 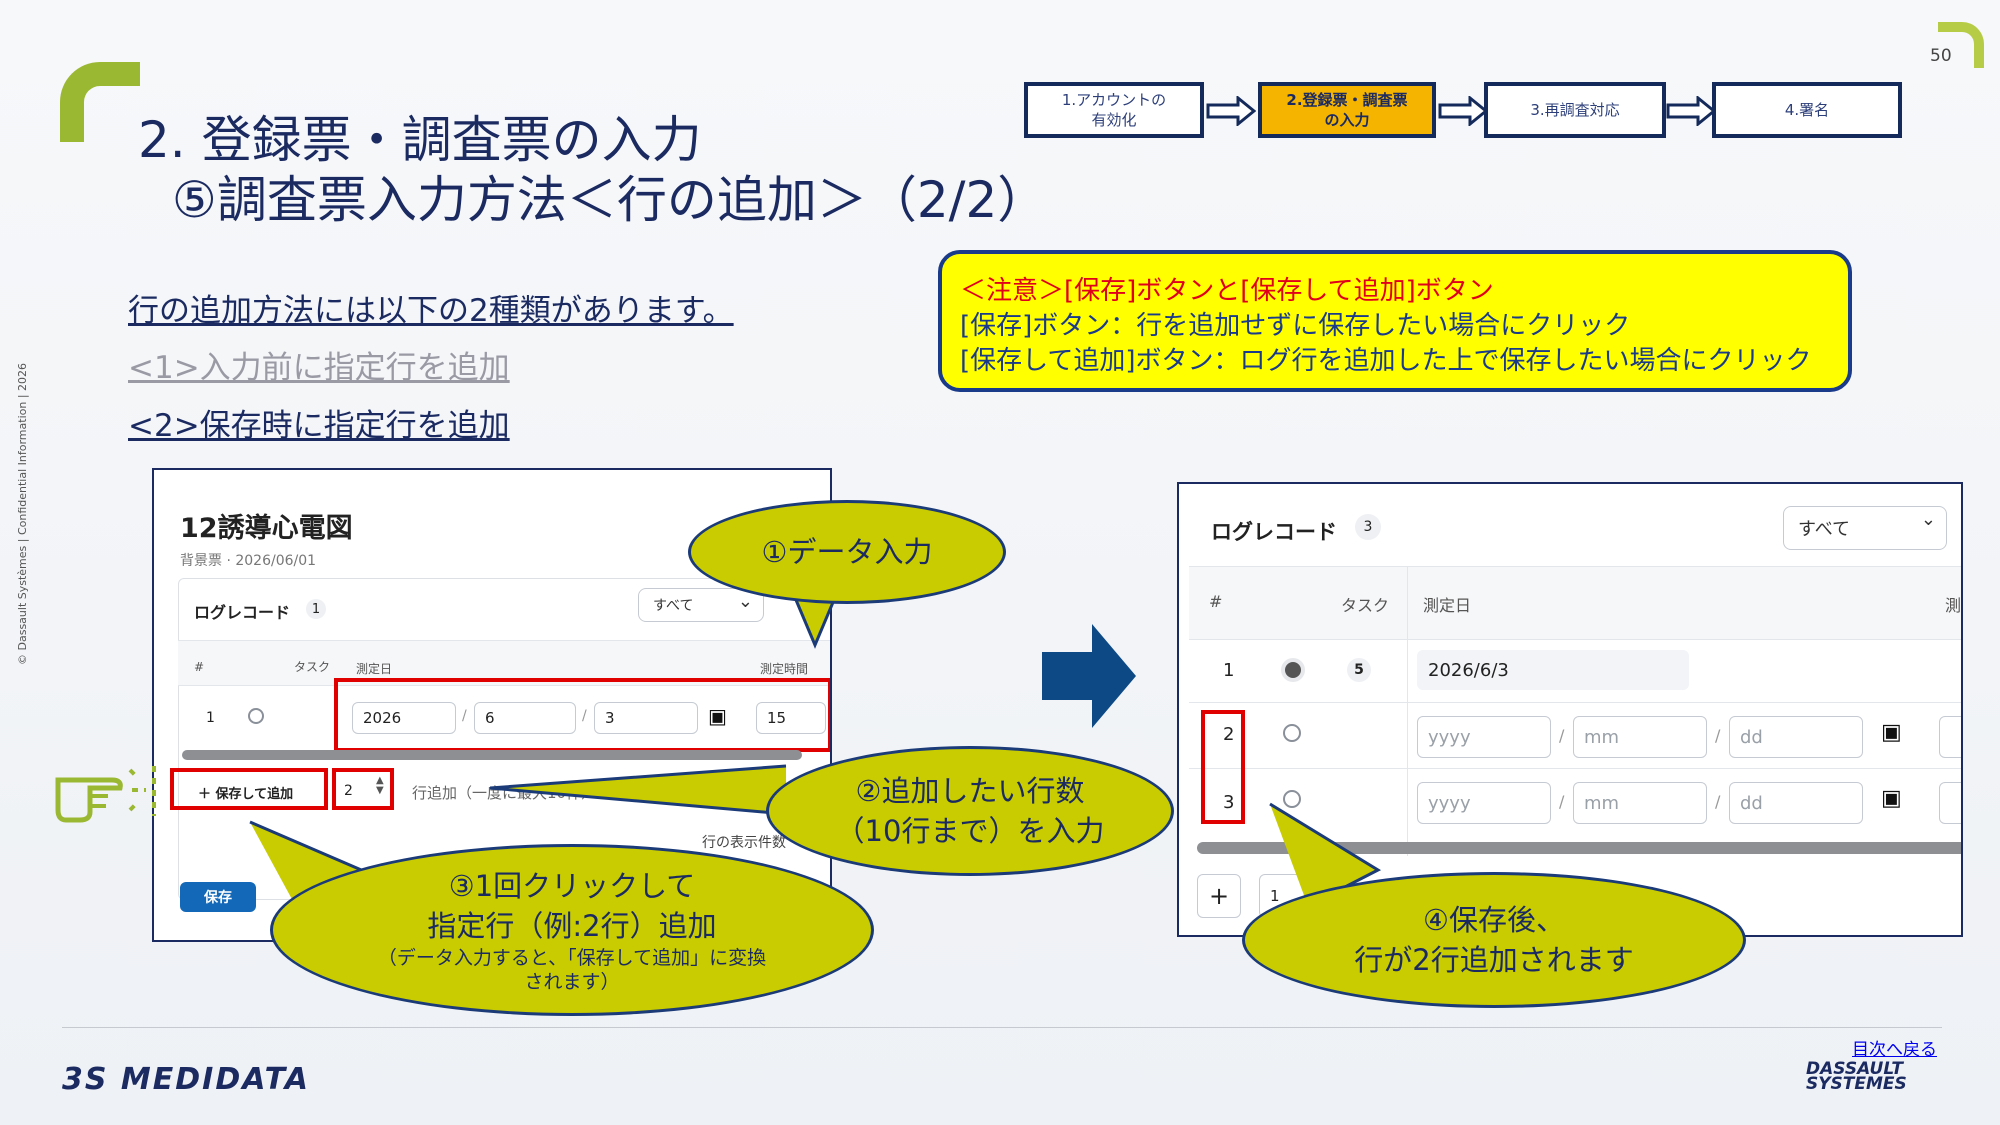 What do you see at coordinates (105, 794) in the screenshot?
I see `pointing-hand-icon` at bounding box center [105, 794].